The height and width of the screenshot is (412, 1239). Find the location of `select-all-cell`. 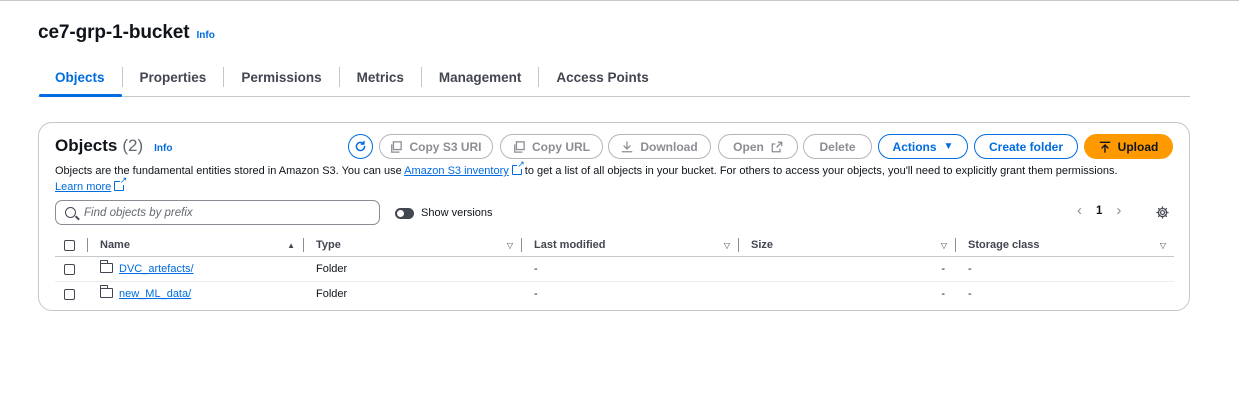

select-all-cell is located at coordinates (71, 245).